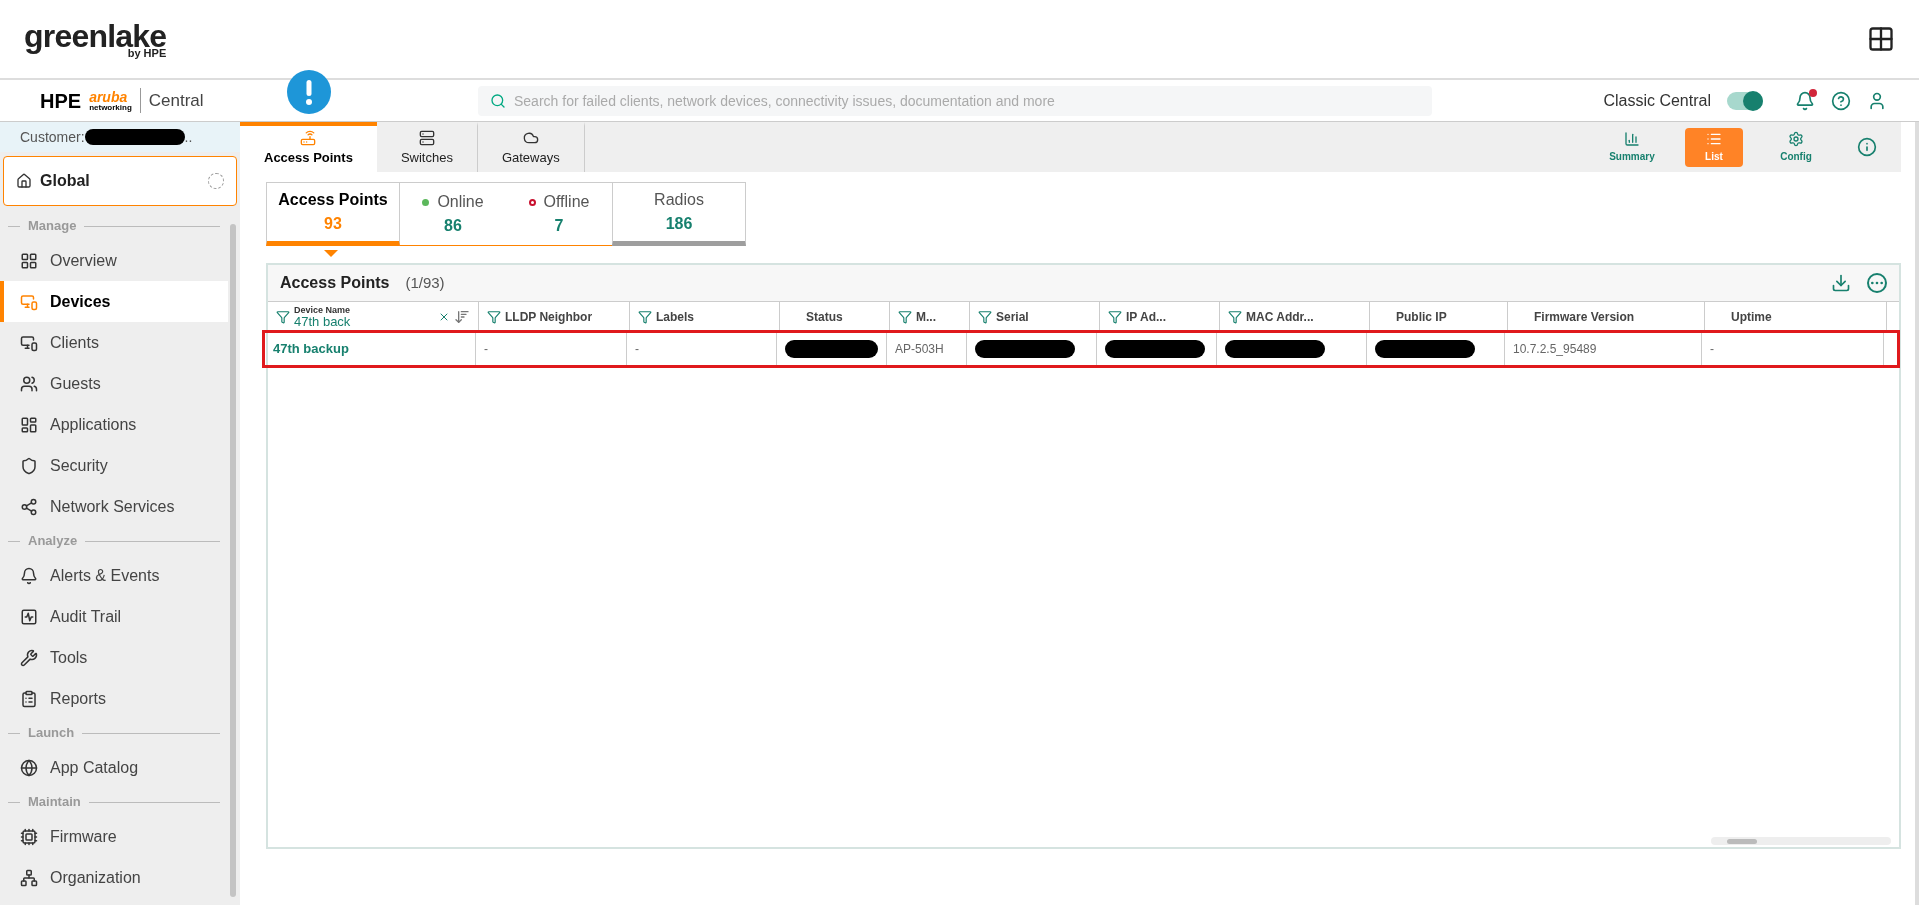  Describe the element at coordinates (114, 301) in the screenshot. I see `nav-item: Devices` at that location.